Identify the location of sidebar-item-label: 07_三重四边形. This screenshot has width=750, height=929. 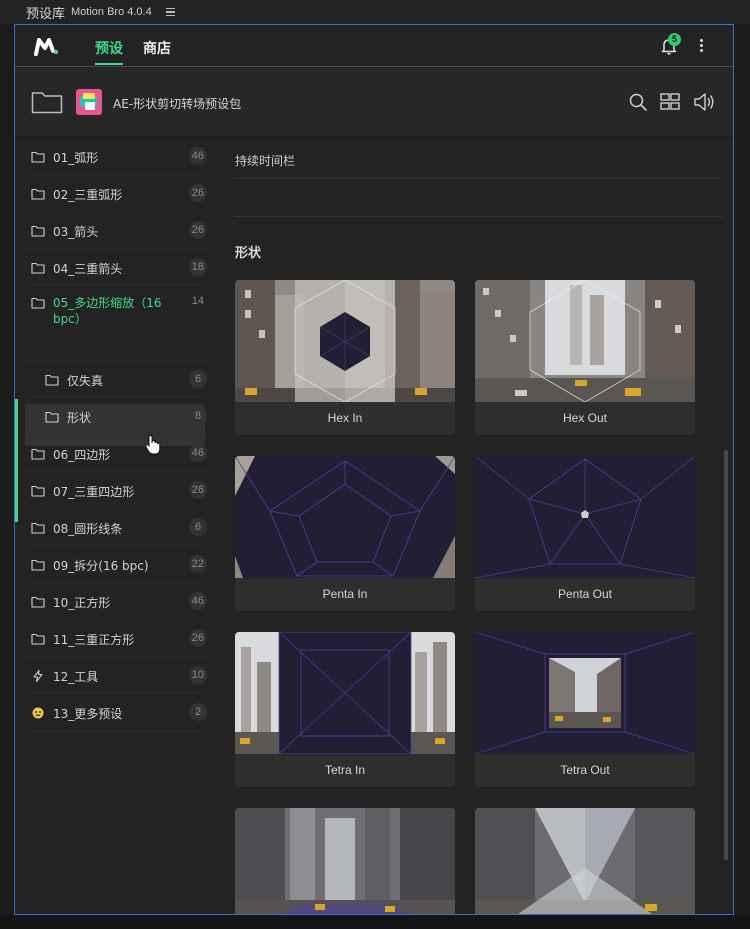
(94, 492).